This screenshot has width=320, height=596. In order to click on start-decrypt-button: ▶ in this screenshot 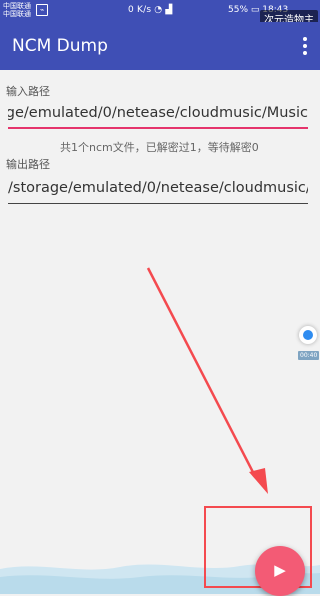, I will do `click(280, 571)`.